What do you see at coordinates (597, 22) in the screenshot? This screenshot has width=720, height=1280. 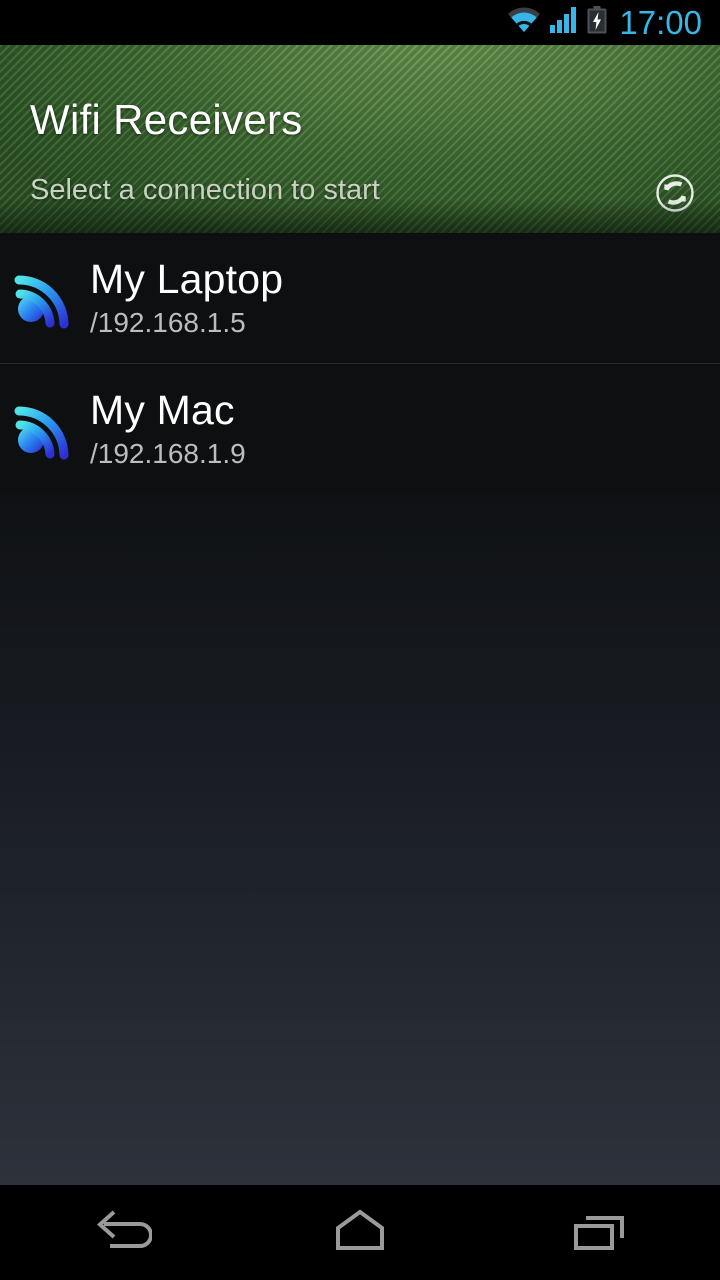 I see `battery-charging-icon` at bounding box center [597, 22].